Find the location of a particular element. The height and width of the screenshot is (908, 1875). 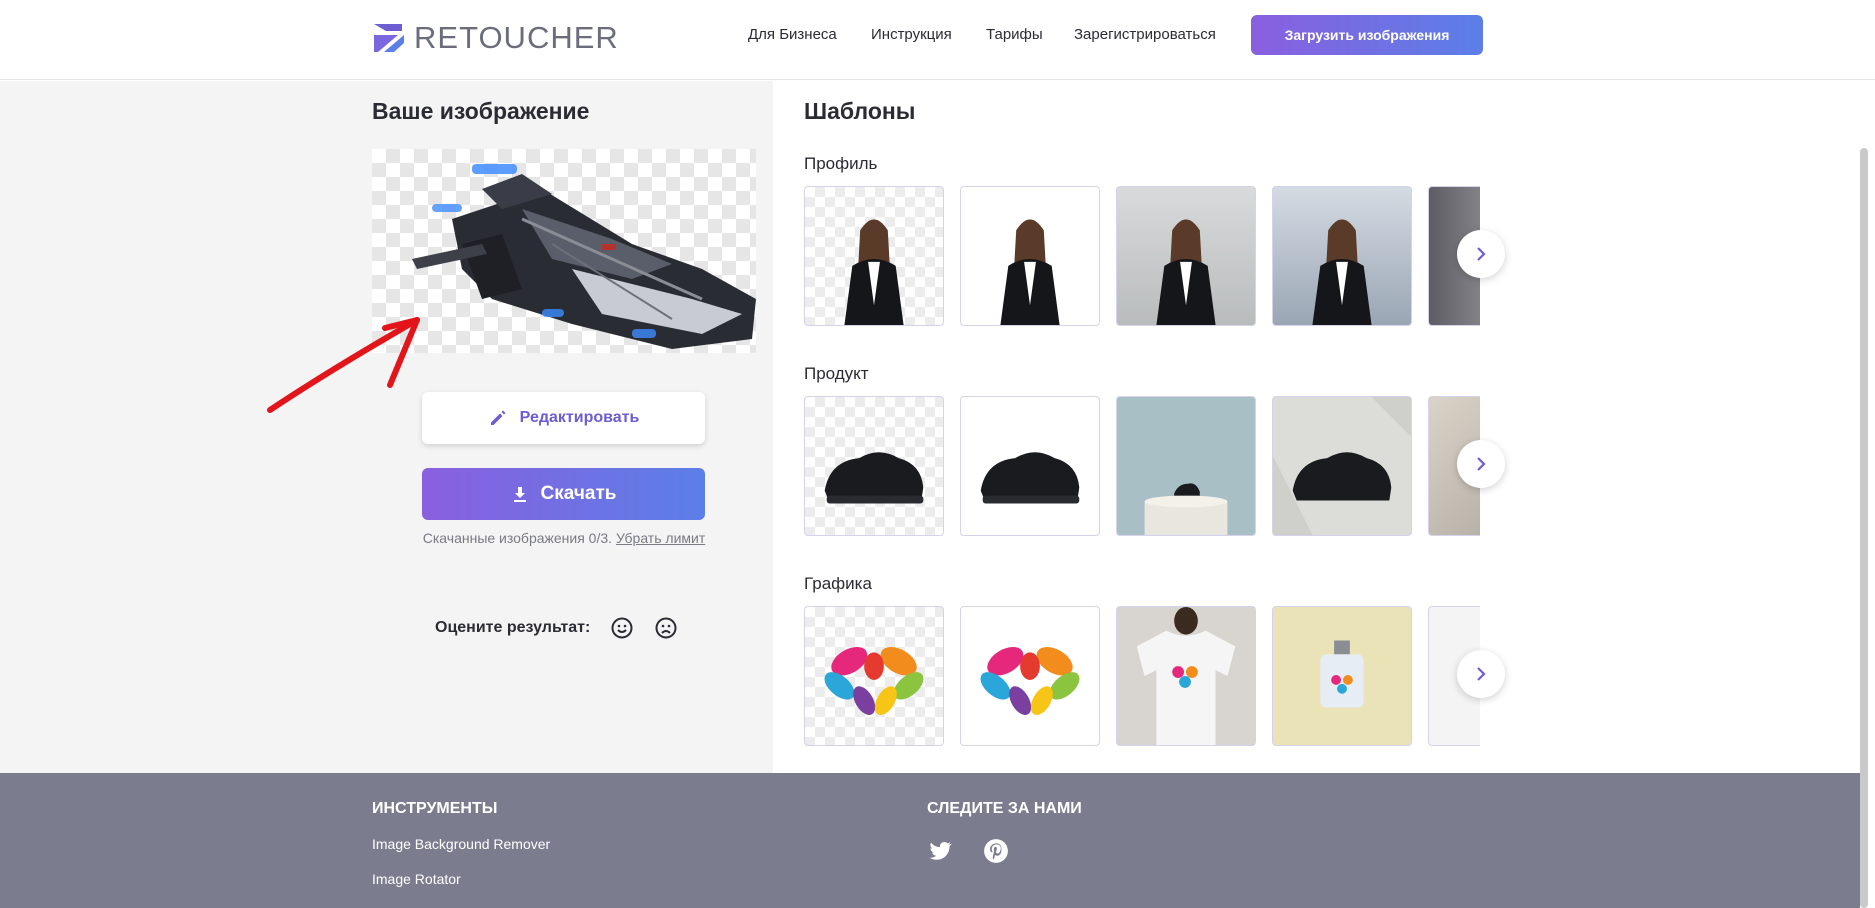

annotation-arrow is located at coordinates (343, 365).